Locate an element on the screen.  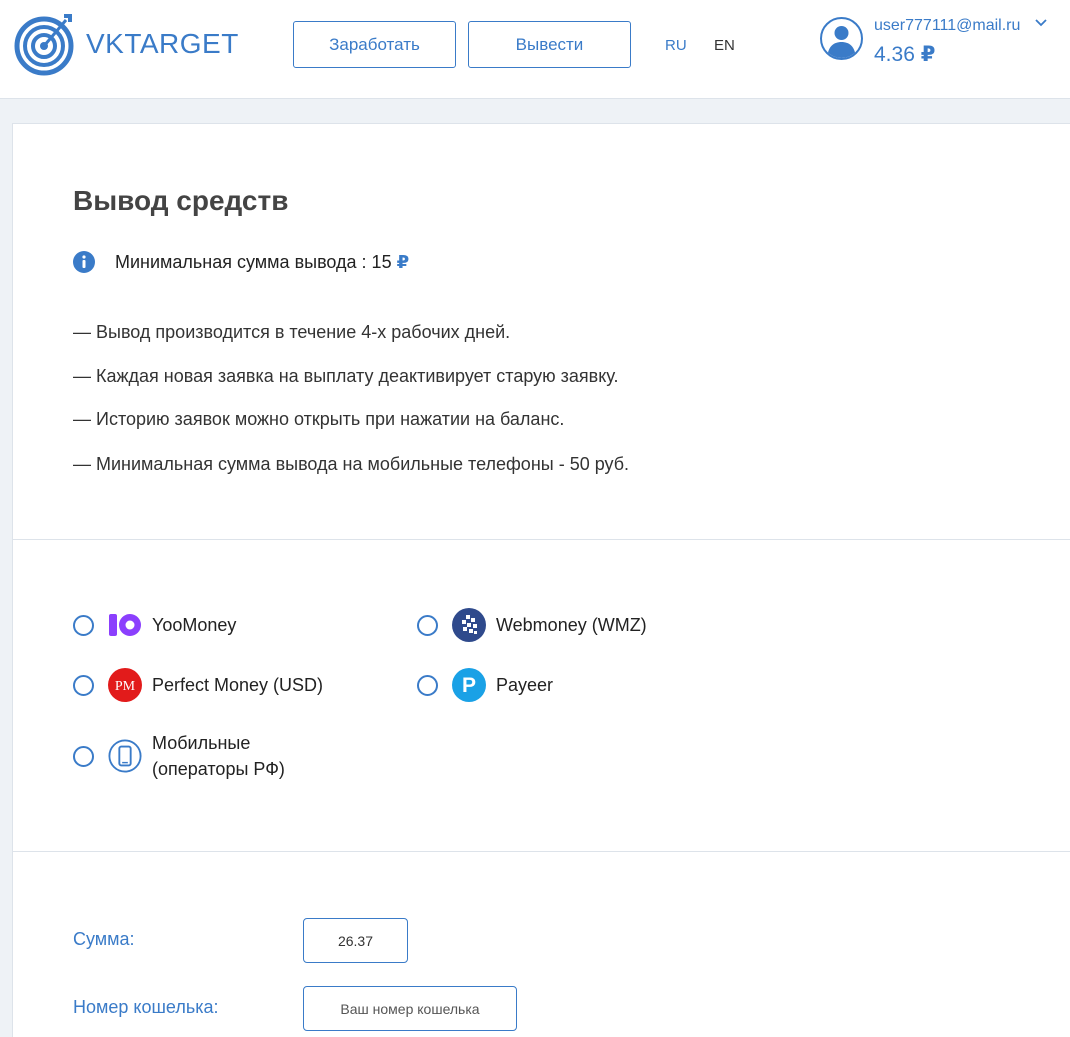
payeer-icon: P is located at coordinates (469, 685).